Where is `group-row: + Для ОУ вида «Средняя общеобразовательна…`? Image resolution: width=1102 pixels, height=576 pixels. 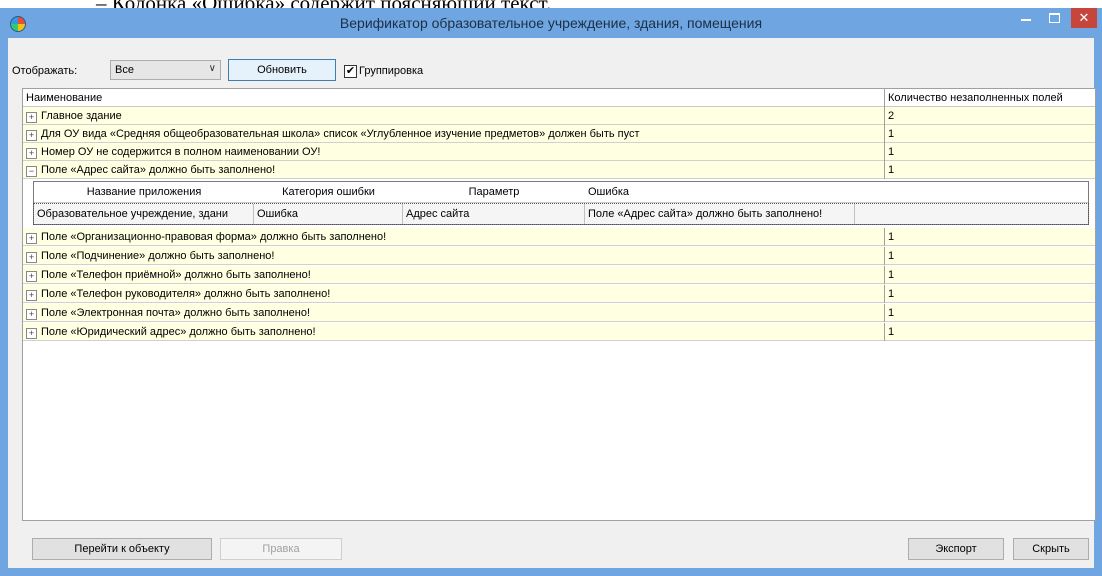
group-row: + Для ОУ вида «Средняя общеобразовательна… is located at coordinates (559, 134).